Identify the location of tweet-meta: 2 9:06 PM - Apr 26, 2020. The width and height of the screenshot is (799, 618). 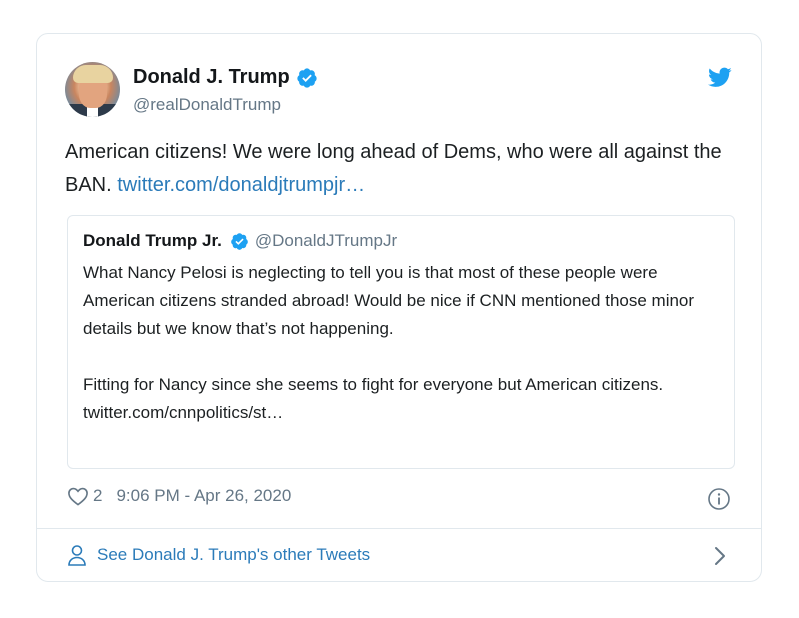
(179, 496).